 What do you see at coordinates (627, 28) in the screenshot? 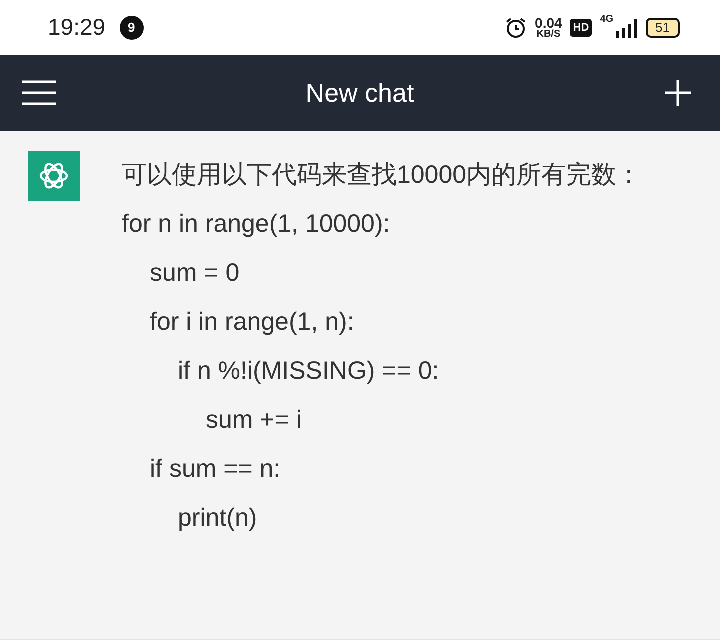
I see `signal-icon` at bounding box center [627, 28].